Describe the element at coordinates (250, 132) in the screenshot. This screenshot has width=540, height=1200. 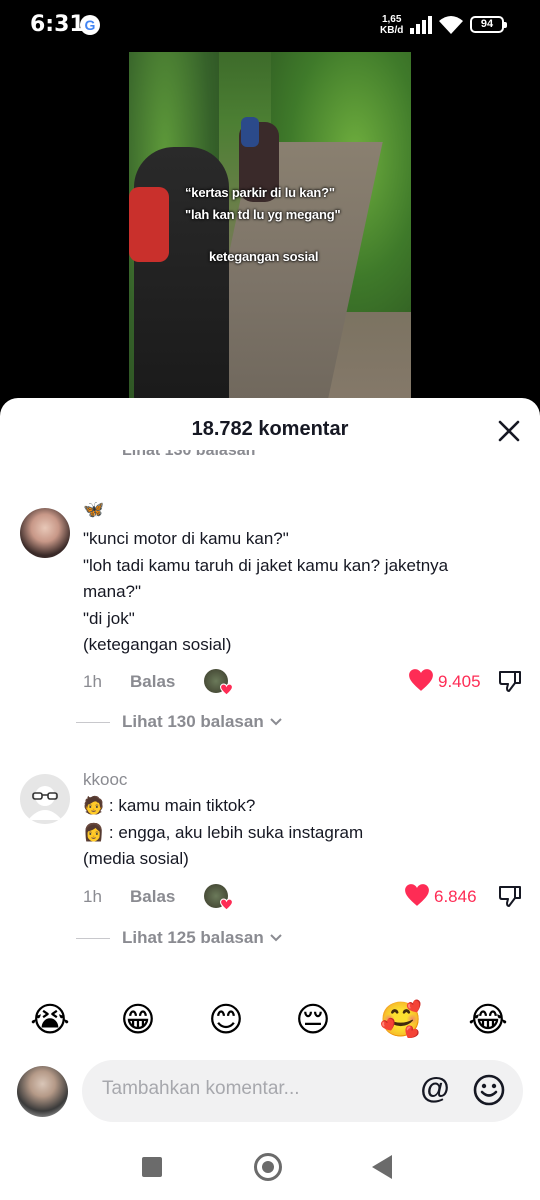
I see `video-hiker` at that location.